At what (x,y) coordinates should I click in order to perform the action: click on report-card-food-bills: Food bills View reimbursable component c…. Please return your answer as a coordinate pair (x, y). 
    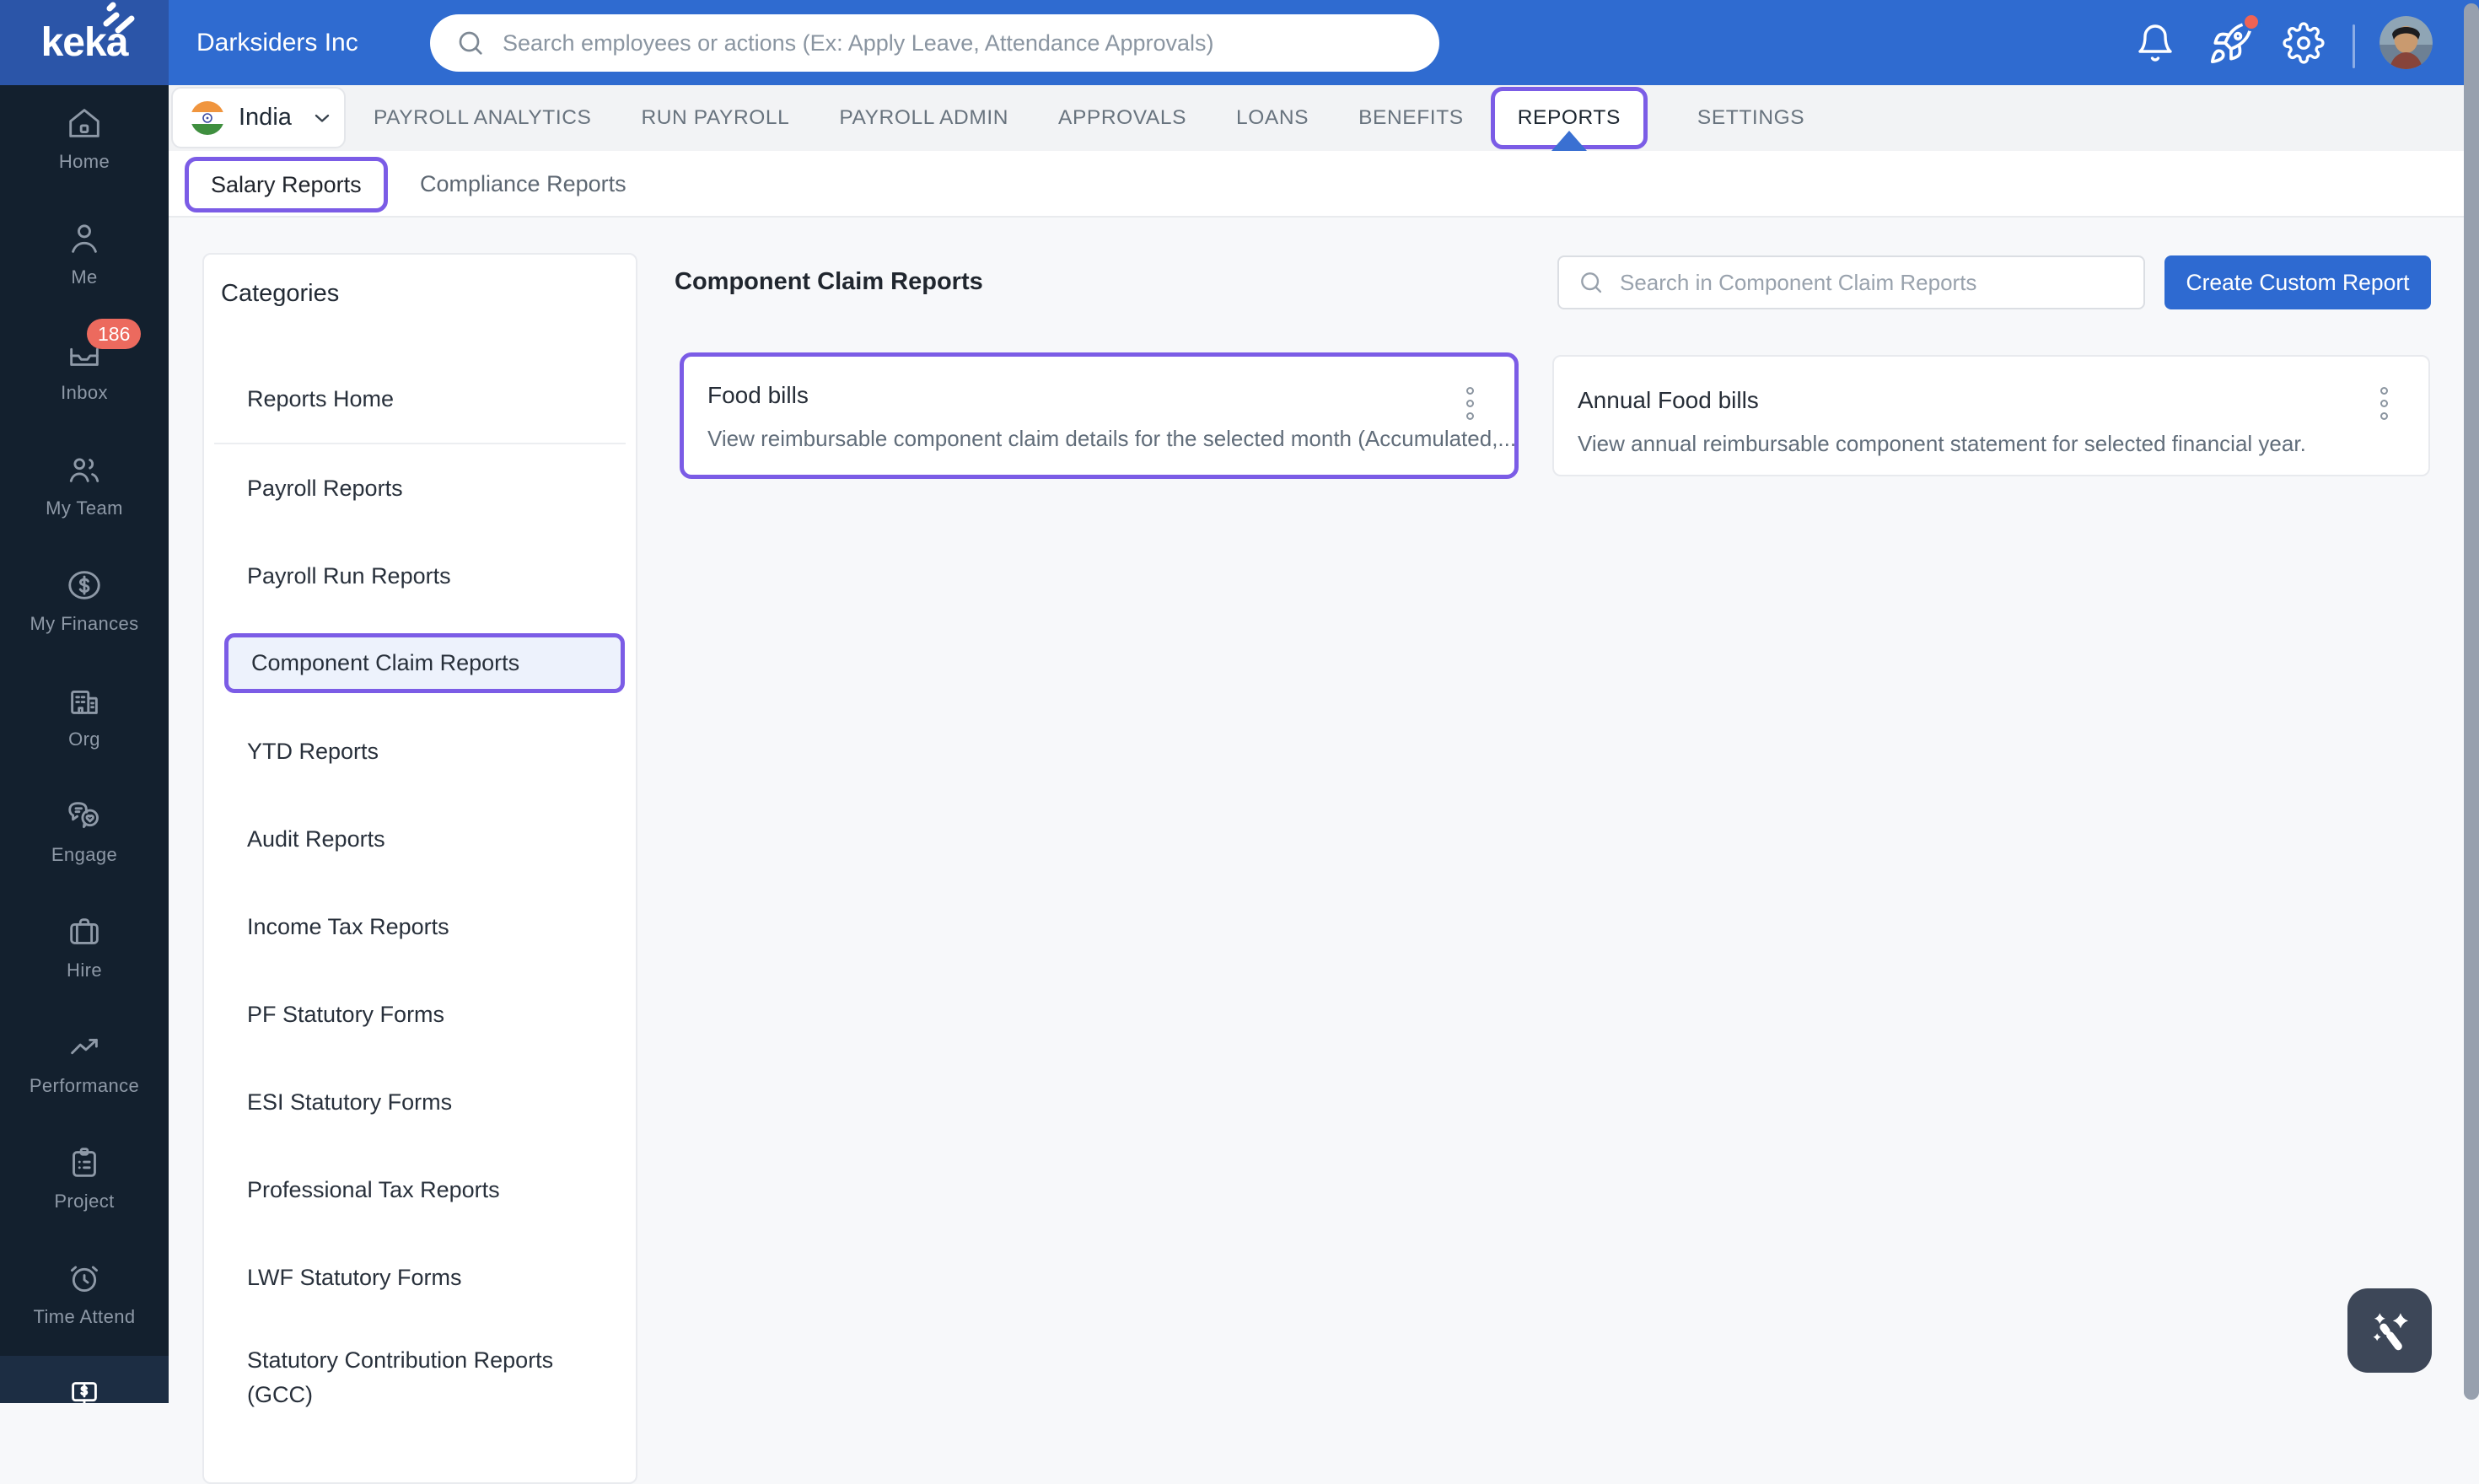
    Looking at the image, I should click on (1099, 415).